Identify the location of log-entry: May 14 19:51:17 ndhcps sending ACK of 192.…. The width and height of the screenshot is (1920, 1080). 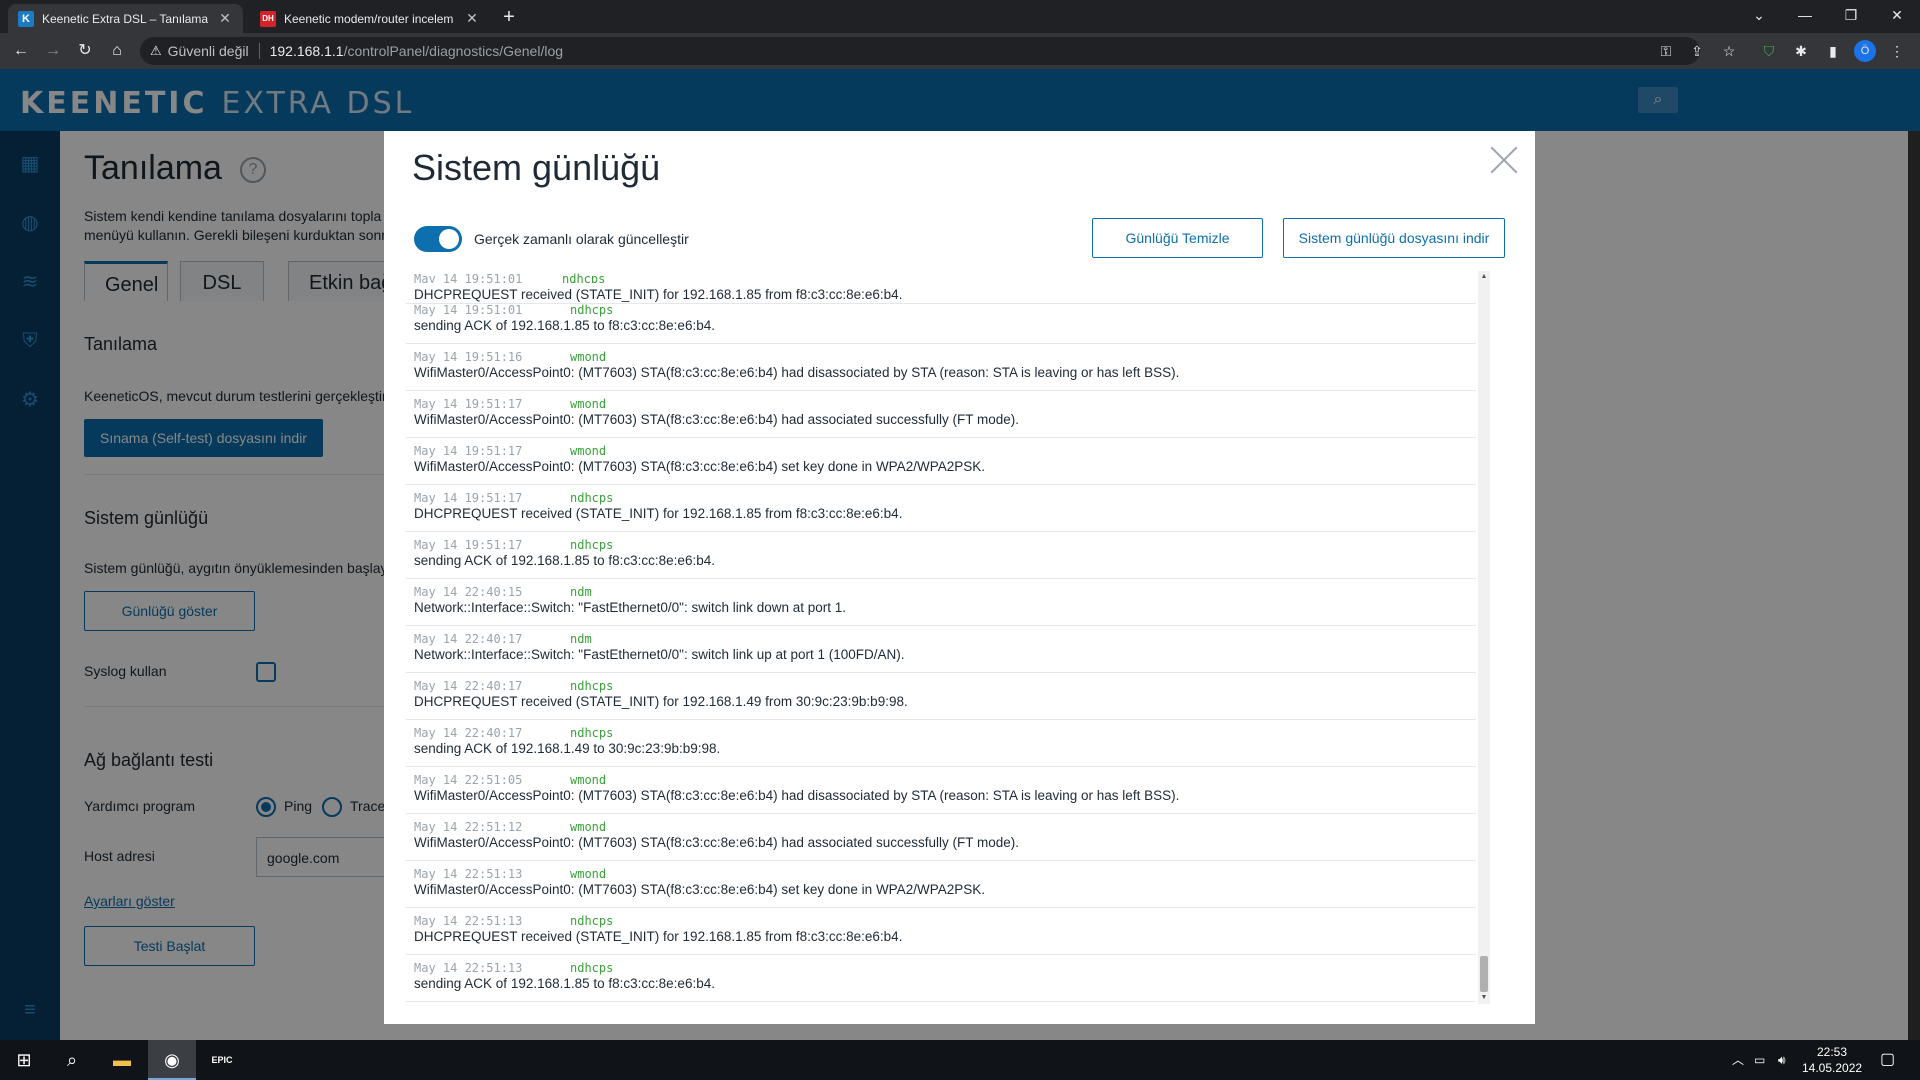
(941, 555).